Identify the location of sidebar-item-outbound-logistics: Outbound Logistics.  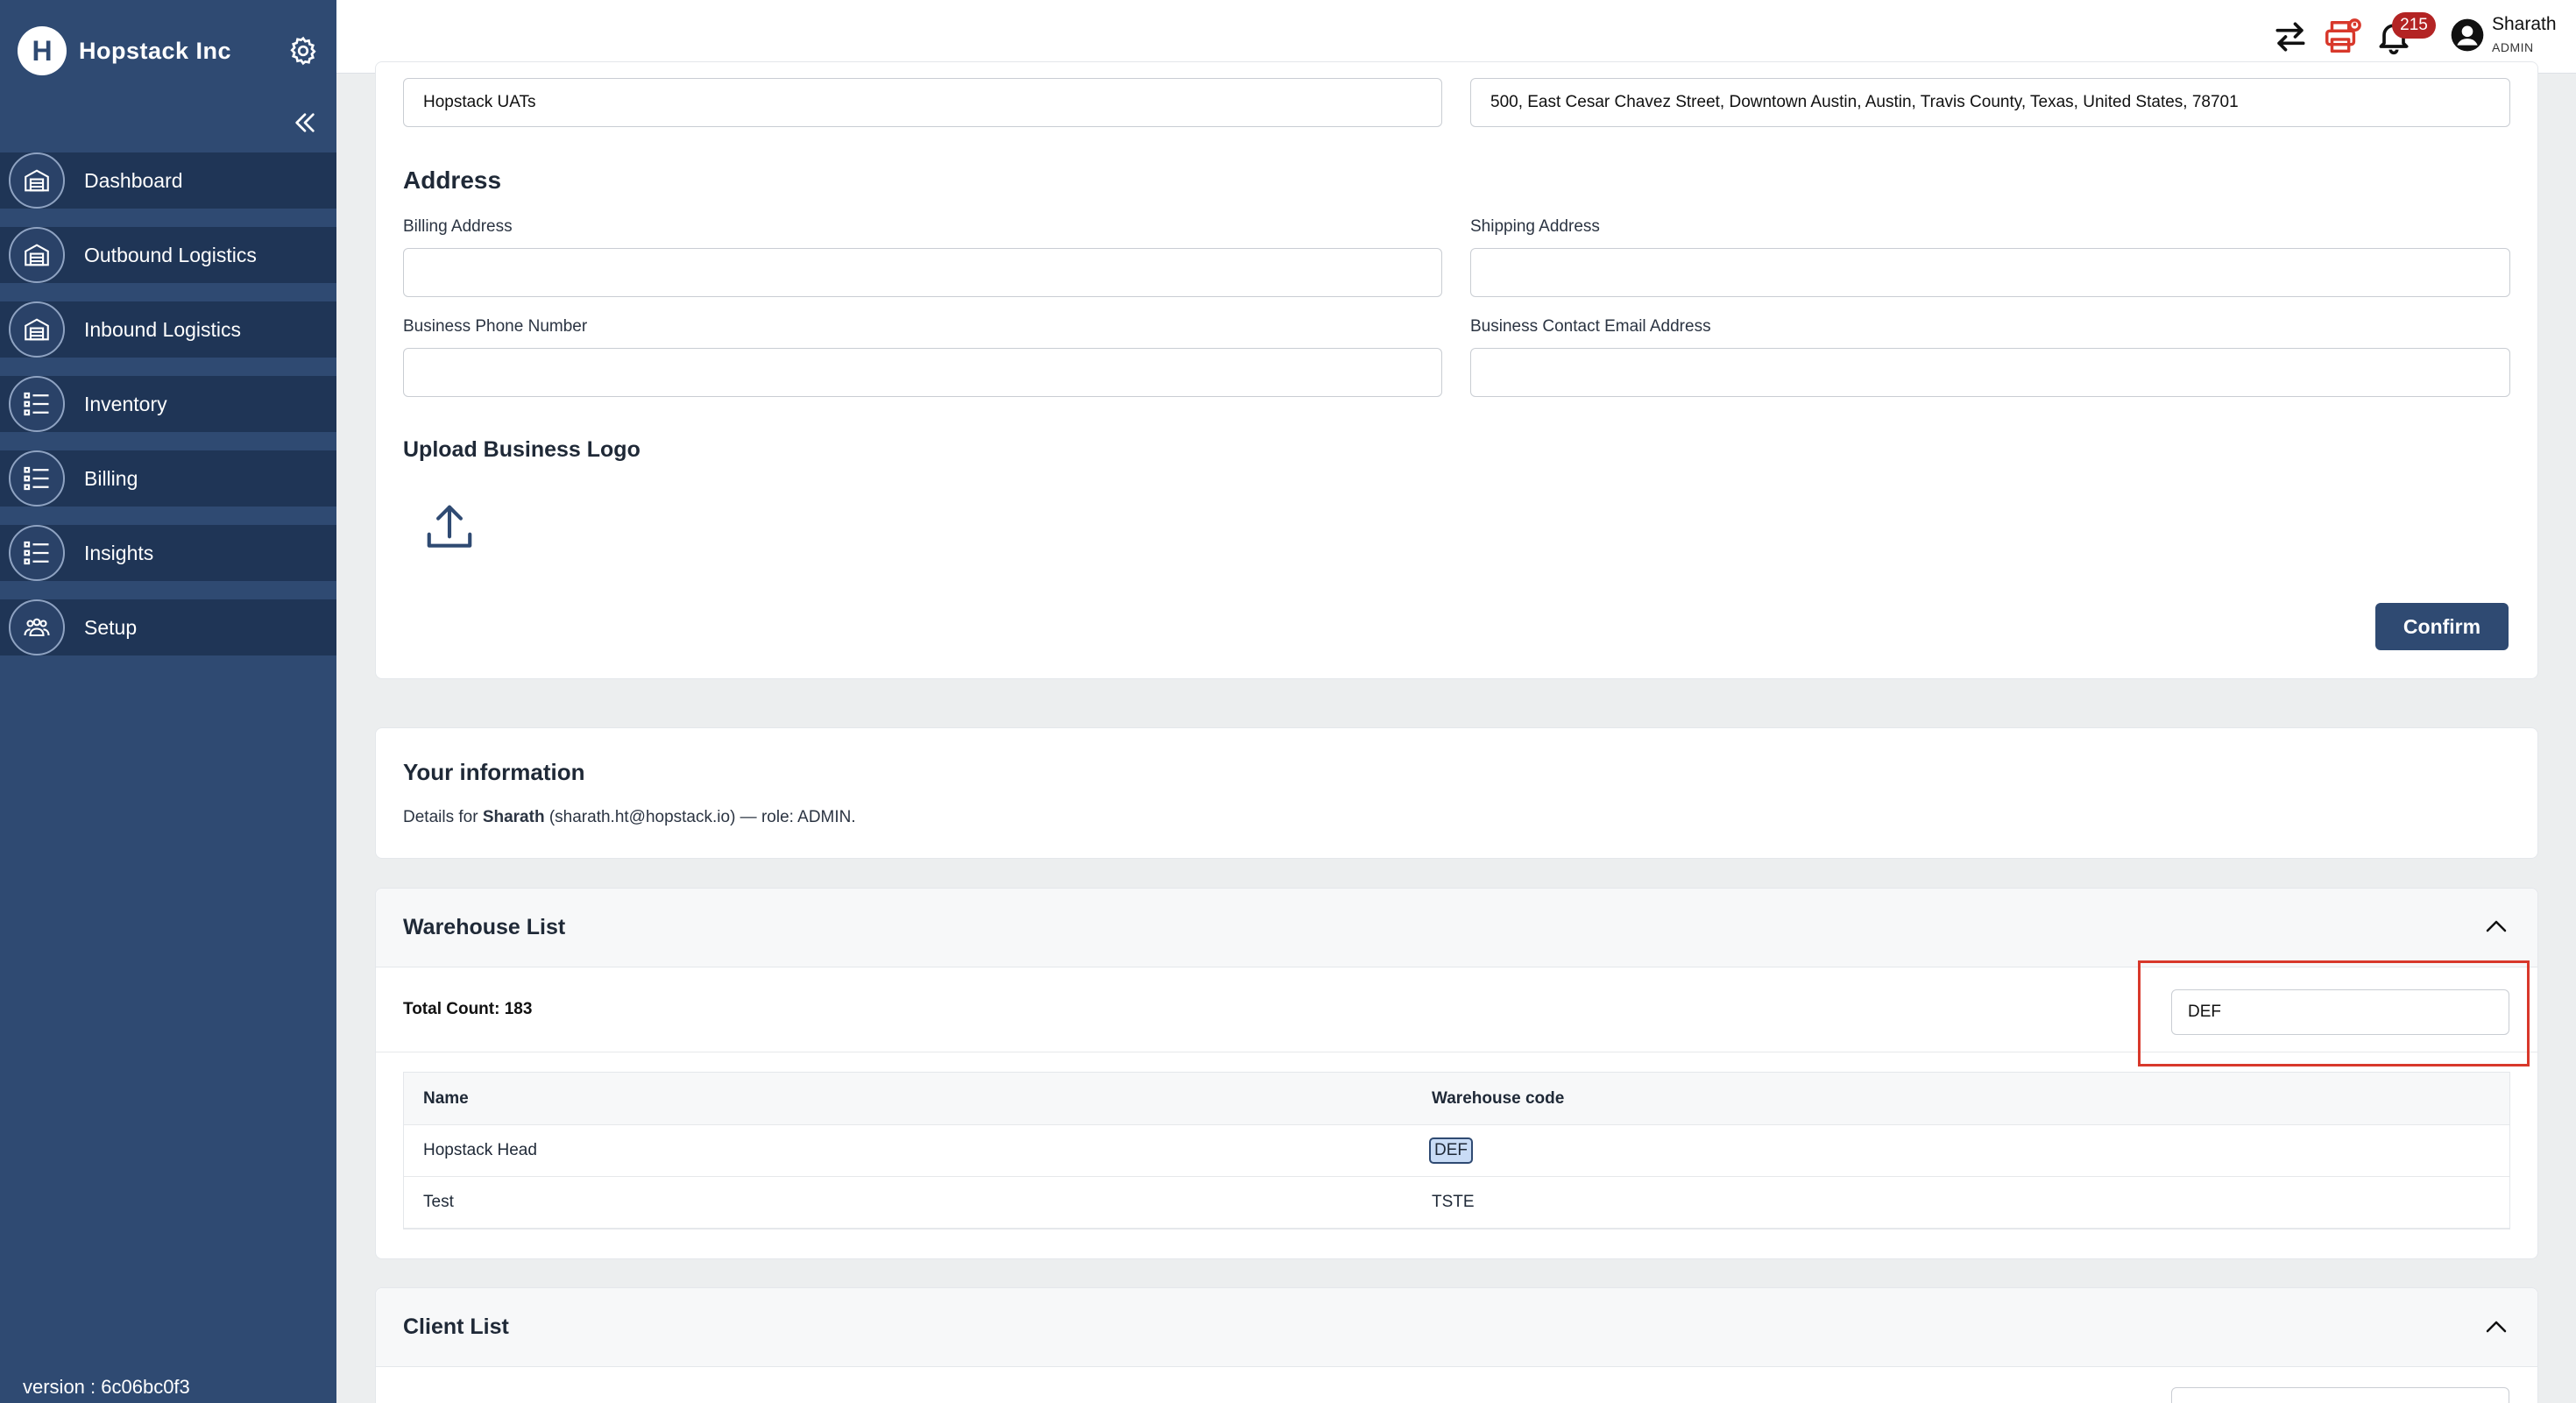
(168, 255).